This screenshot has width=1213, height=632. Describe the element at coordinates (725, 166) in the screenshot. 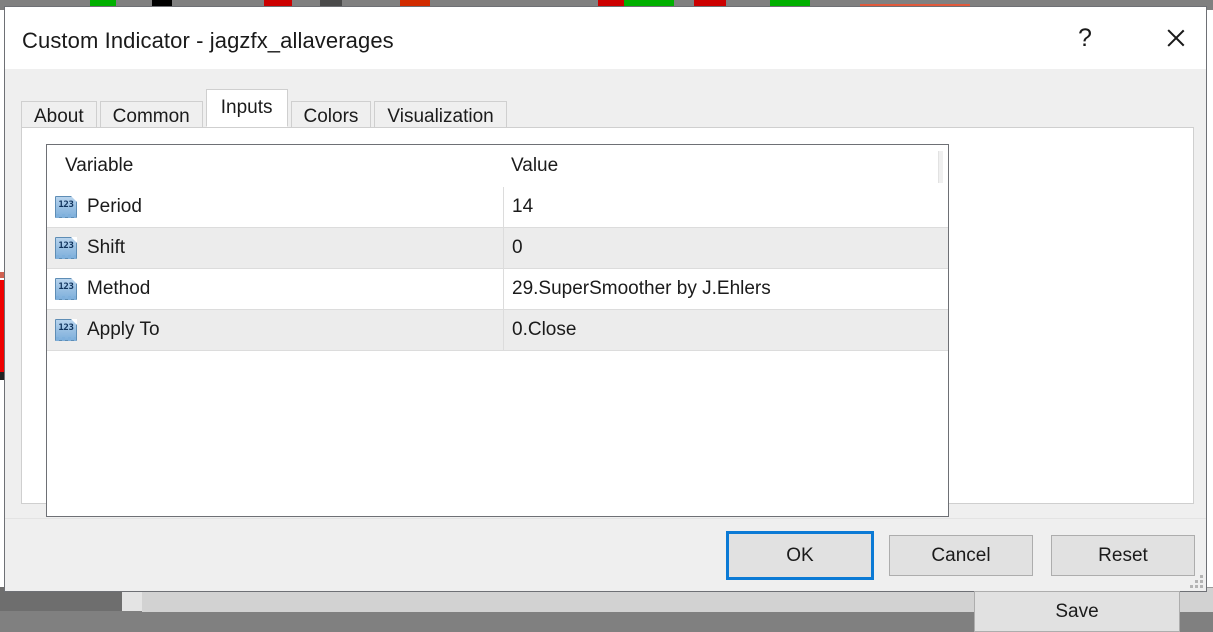

I see `column-header-value: Value` at that location.